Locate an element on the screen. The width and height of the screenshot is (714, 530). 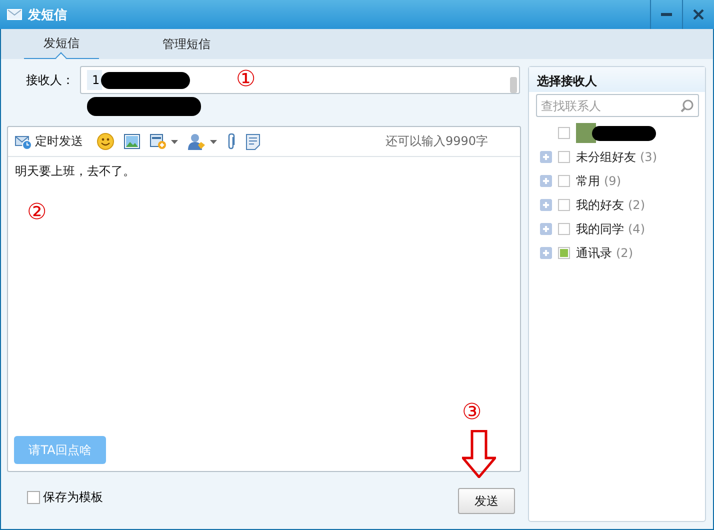
group-name: 未分组好友 is located at coordinates (606, 157).